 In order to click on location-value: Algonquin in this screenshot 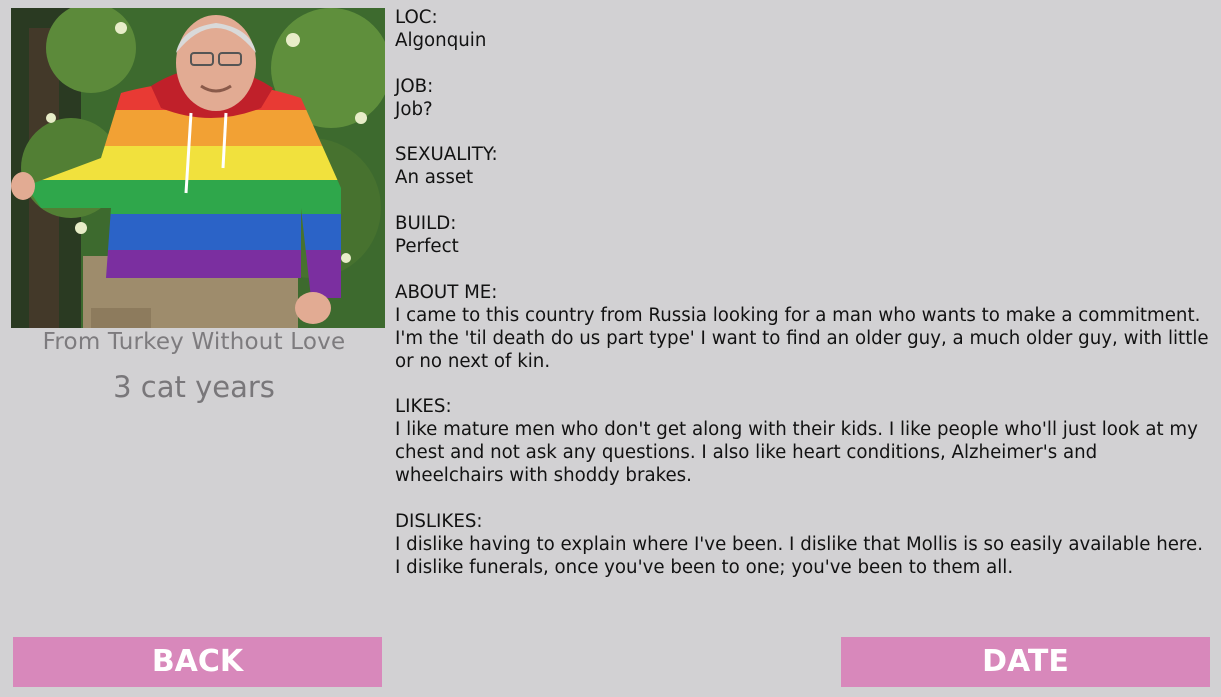, I will do `click(441, 40)`.